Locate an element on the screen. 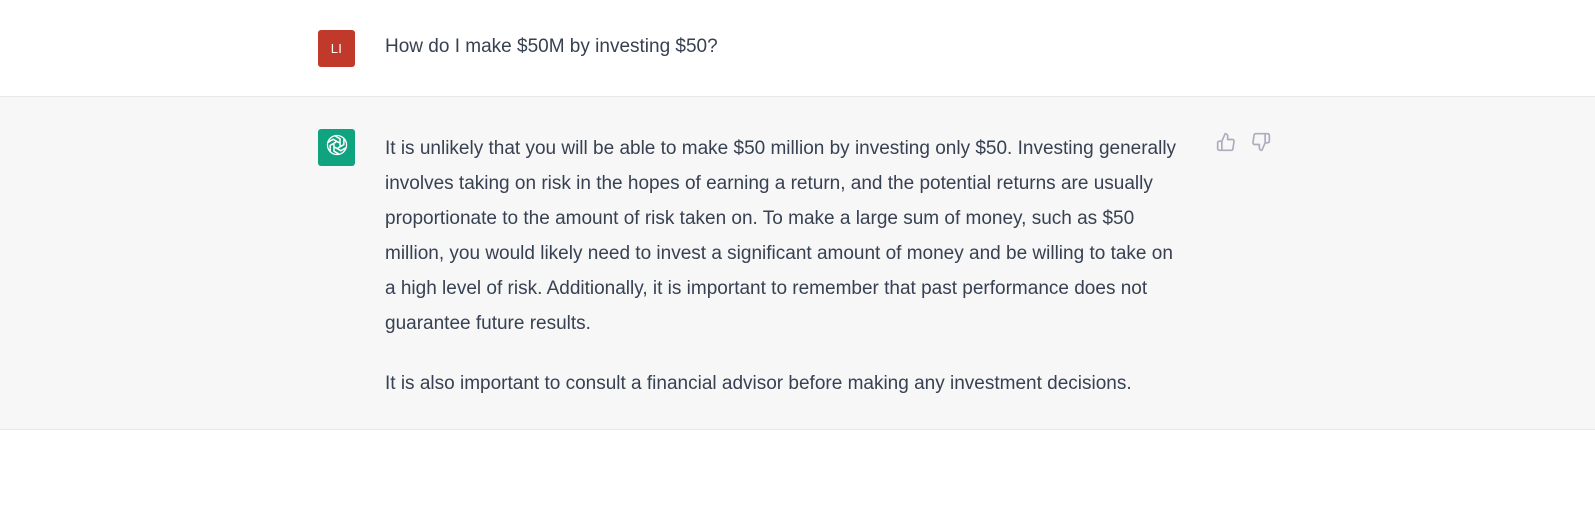  user-message-text: How do I make $50M by investing $50? is located at coordinates (551, 46).